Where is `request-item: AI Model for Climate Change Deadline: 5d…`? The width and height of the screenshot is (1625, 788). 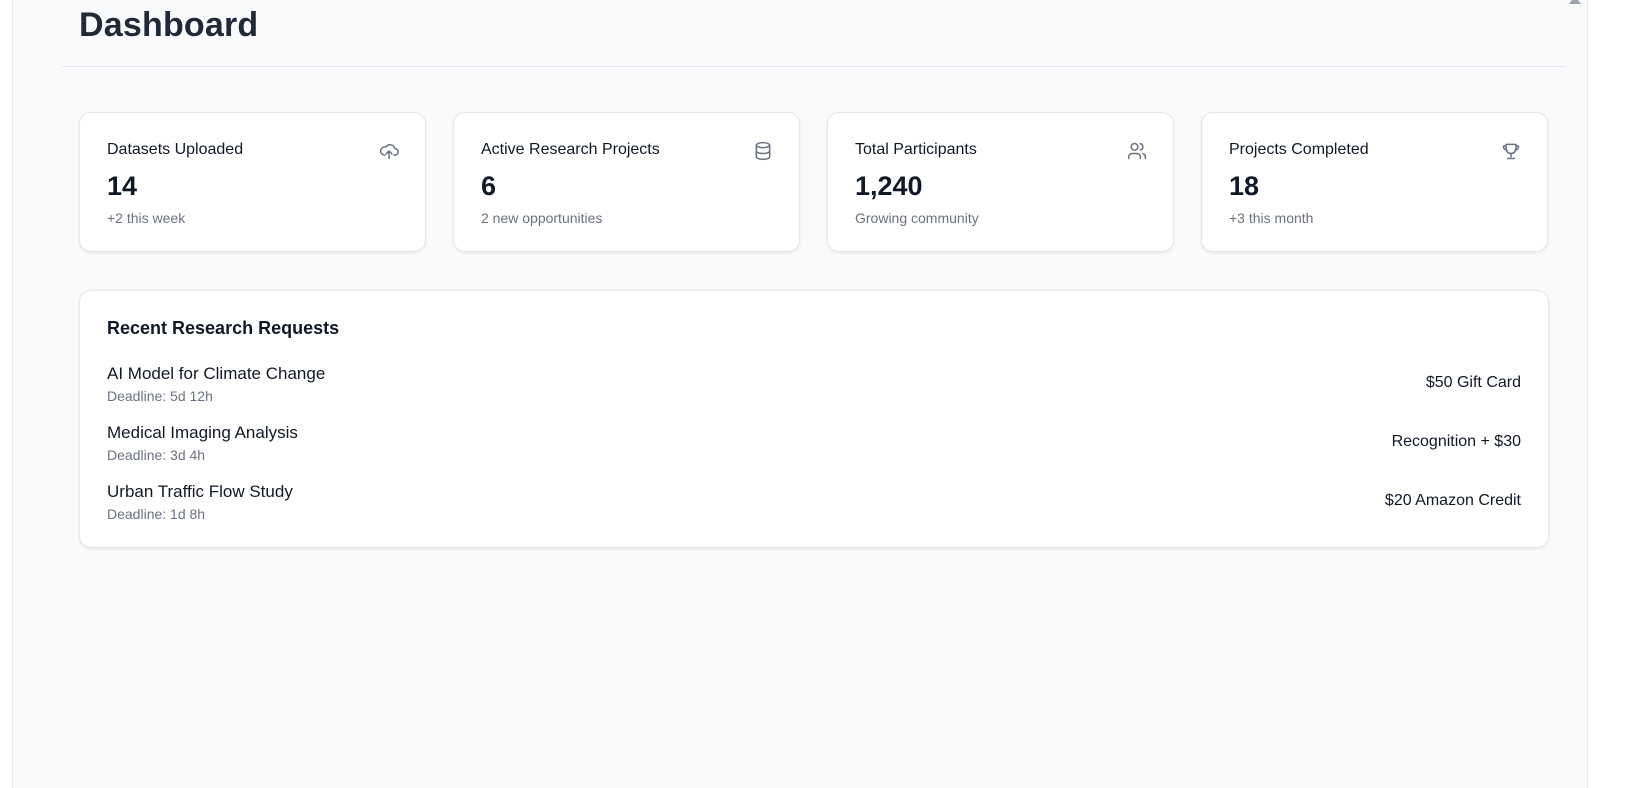 request-item: AI Model for Climate Change Deadline: 5d… is located at coordinates (814, 393).